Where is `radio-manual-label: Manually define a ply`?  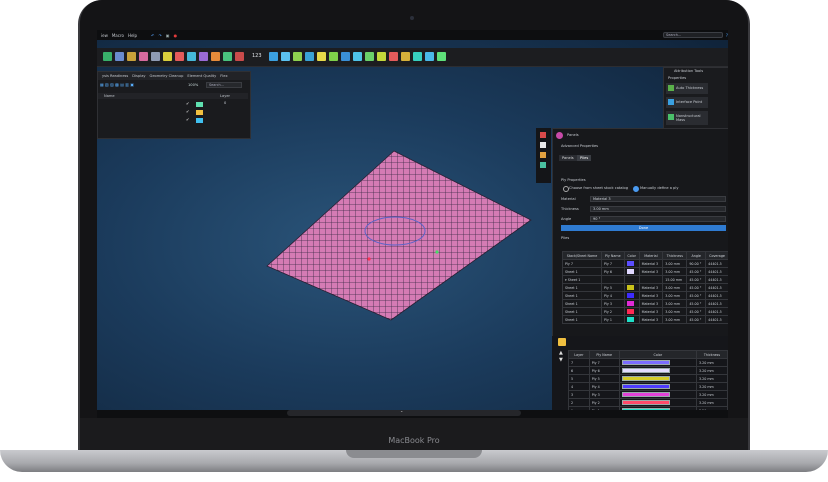 radio-manual-label: Manually define a ply is located at coordinates (659, 188).